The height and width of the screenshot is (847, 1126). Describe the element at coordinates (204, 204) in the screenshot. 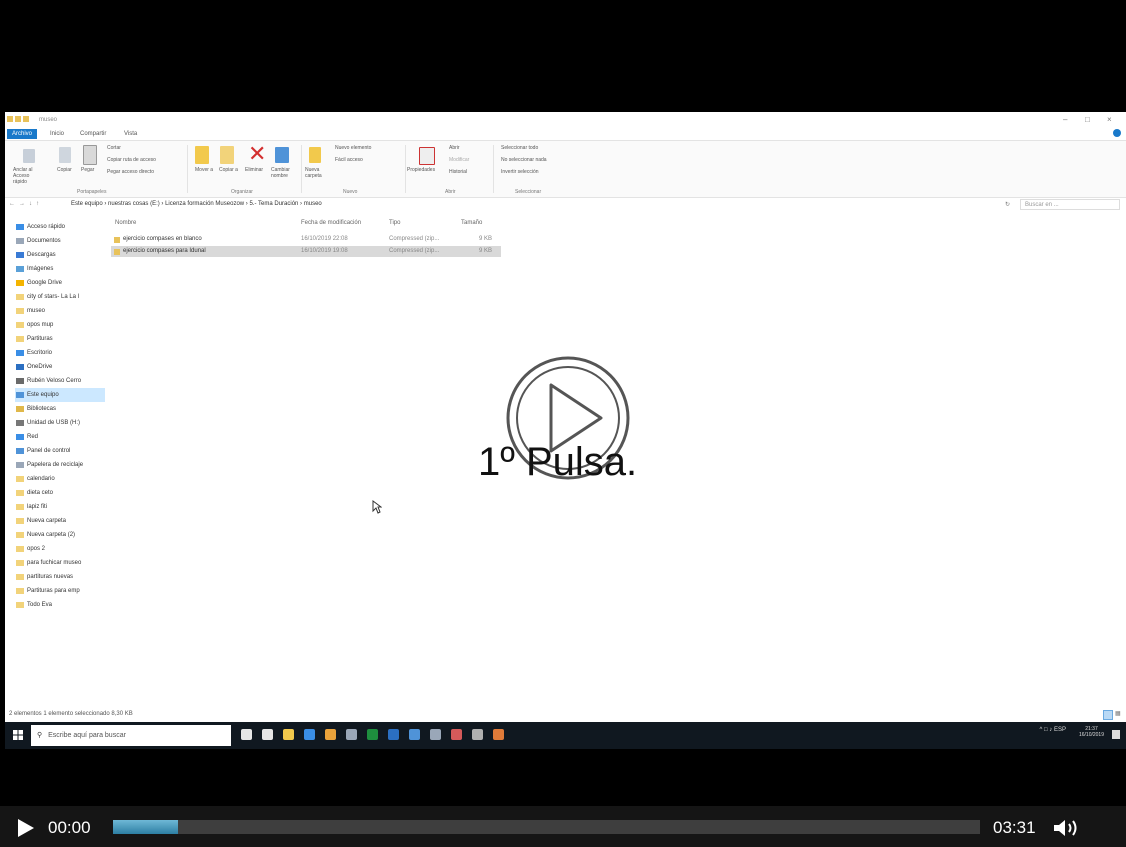

I see `breadcrumb-item: Licenza formación Museozow` at that location.